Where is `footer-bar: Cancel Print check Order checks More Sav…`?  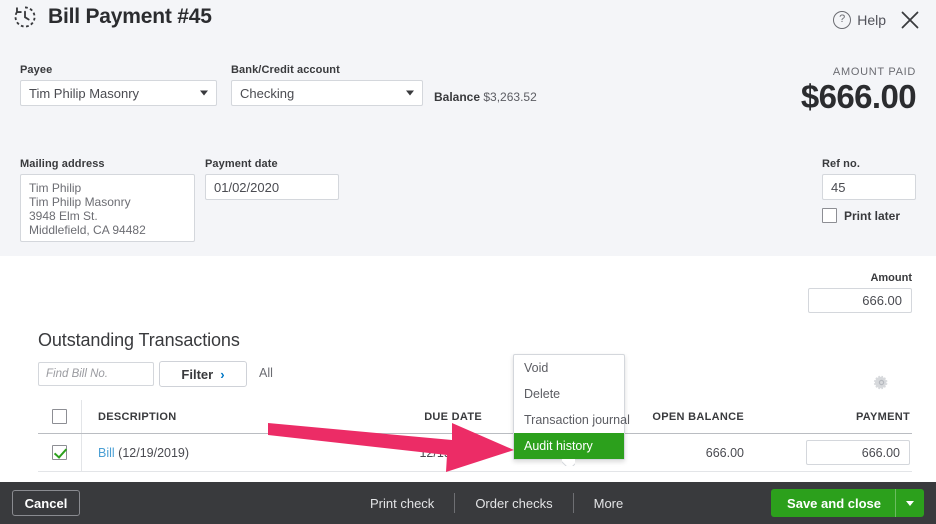 footer-bar: Cancel Print check Order checks More Sav… is located at coordinates (468, 503).